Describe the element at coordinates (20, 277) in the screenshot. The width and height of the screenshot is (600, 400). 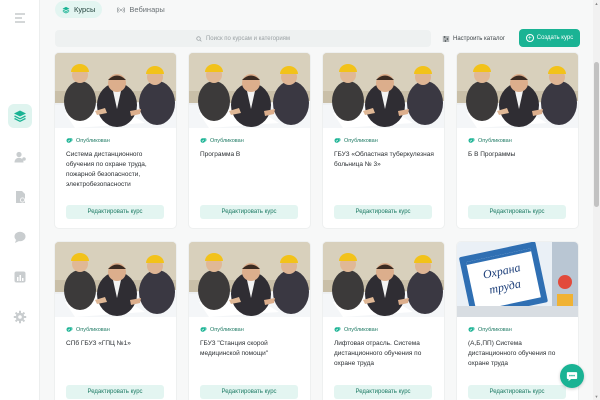
I see `chart-icon` at that location.